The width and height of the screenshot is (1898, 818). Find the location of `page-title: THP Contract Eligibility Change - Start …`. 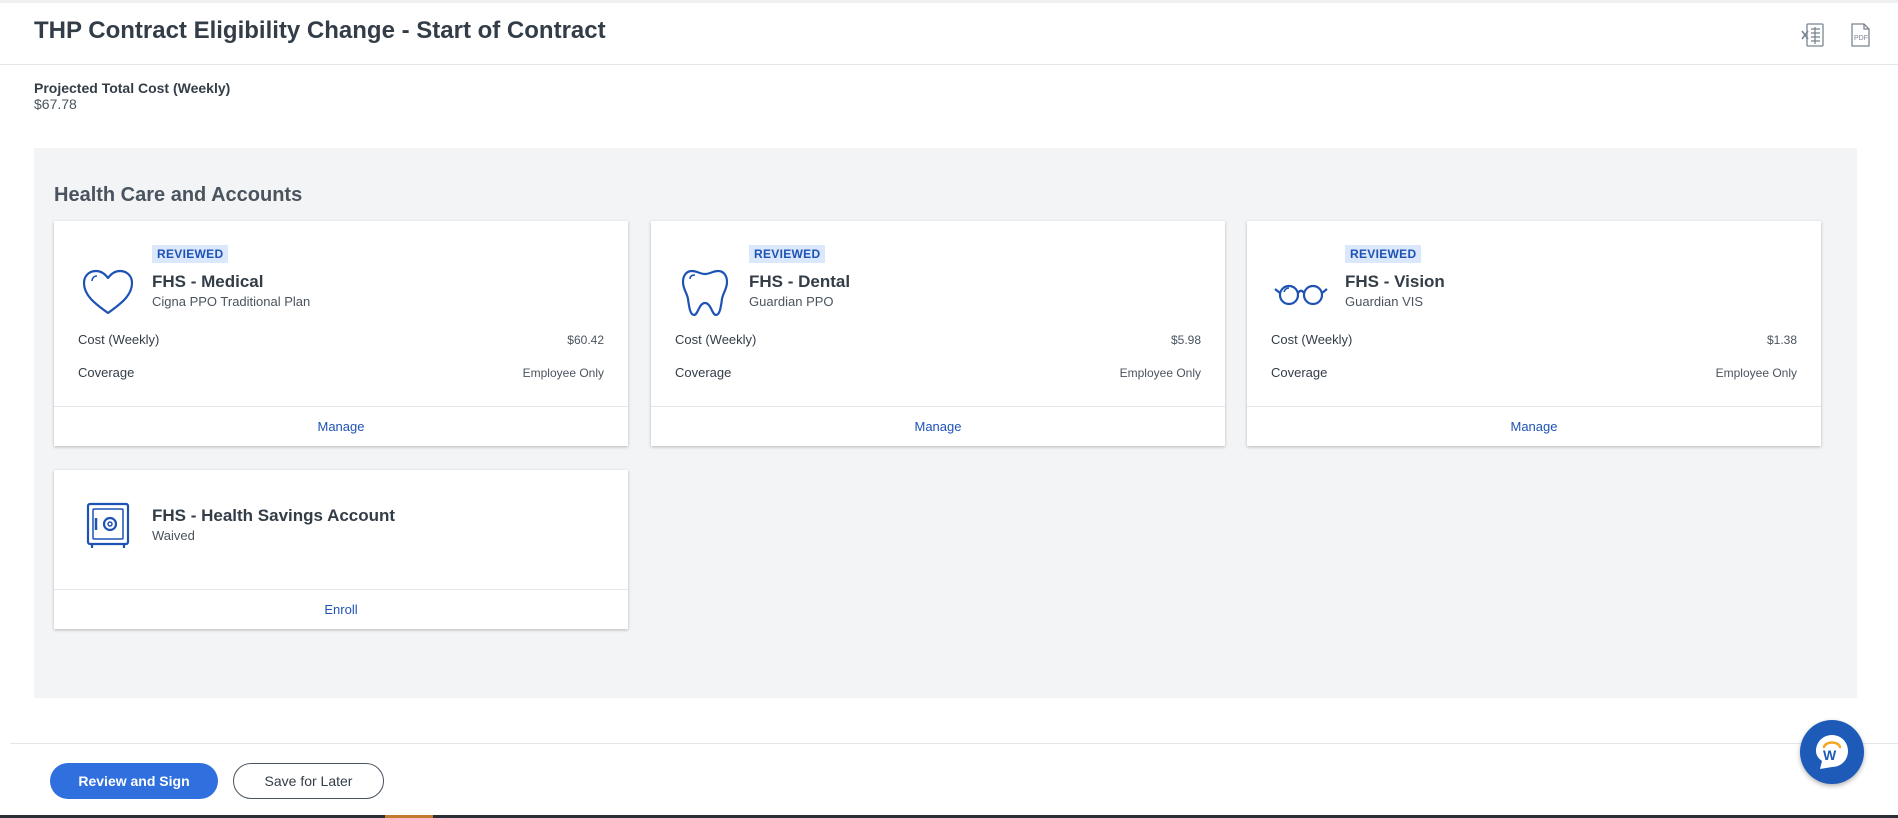

page-title: THP Contract Eligibility Change - Start … is located at coordinates (320, 30).